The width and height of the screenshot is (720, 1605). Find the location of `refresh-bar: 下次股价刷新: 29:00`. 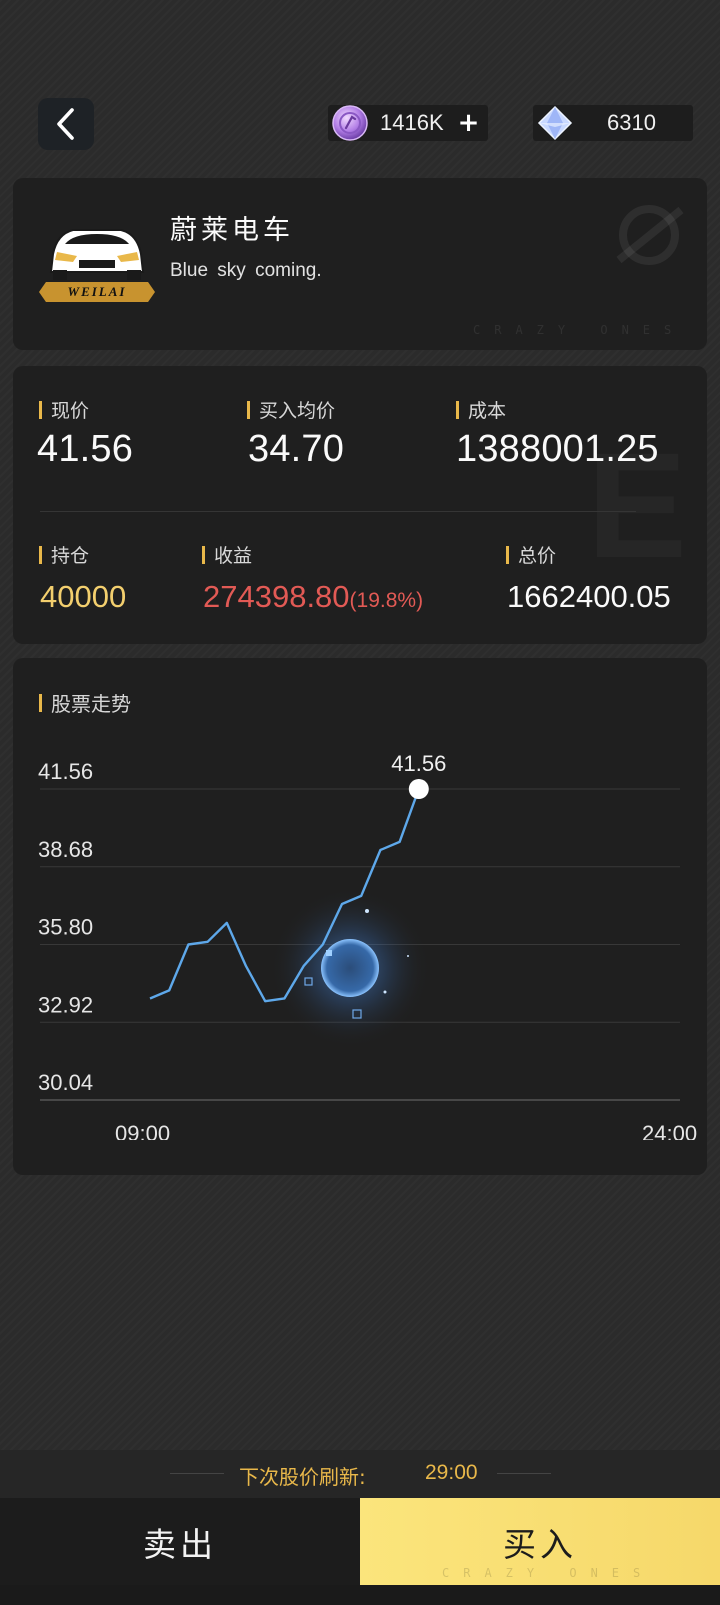

refresh-bar: 下次股价刷新: 29:00 is located at coordinates (360, 1474).